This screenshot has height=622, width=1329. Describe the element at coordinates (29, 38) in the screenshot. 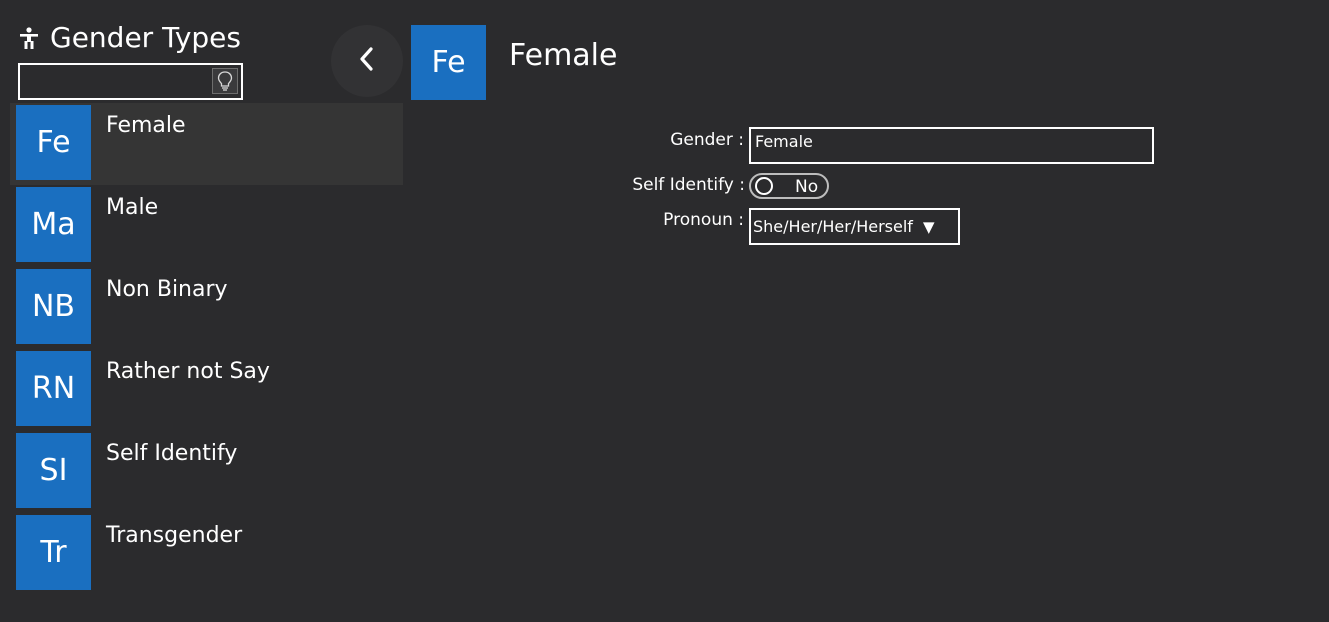

I see `person-standing-icon` at that location.